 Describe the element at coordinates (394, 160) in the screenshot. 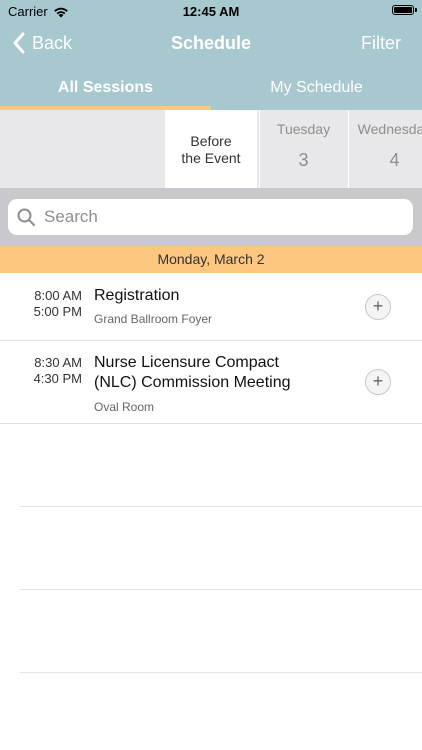

I see `date-number: 4` at that location.